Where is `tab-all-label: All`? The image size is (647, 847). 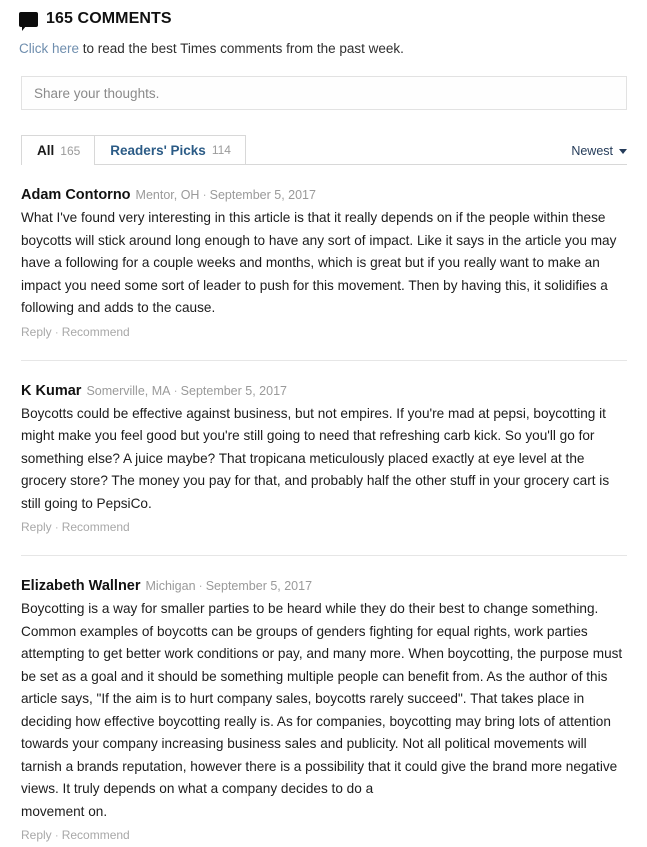 tab-all-label: All is located at coordinates (46, 150).